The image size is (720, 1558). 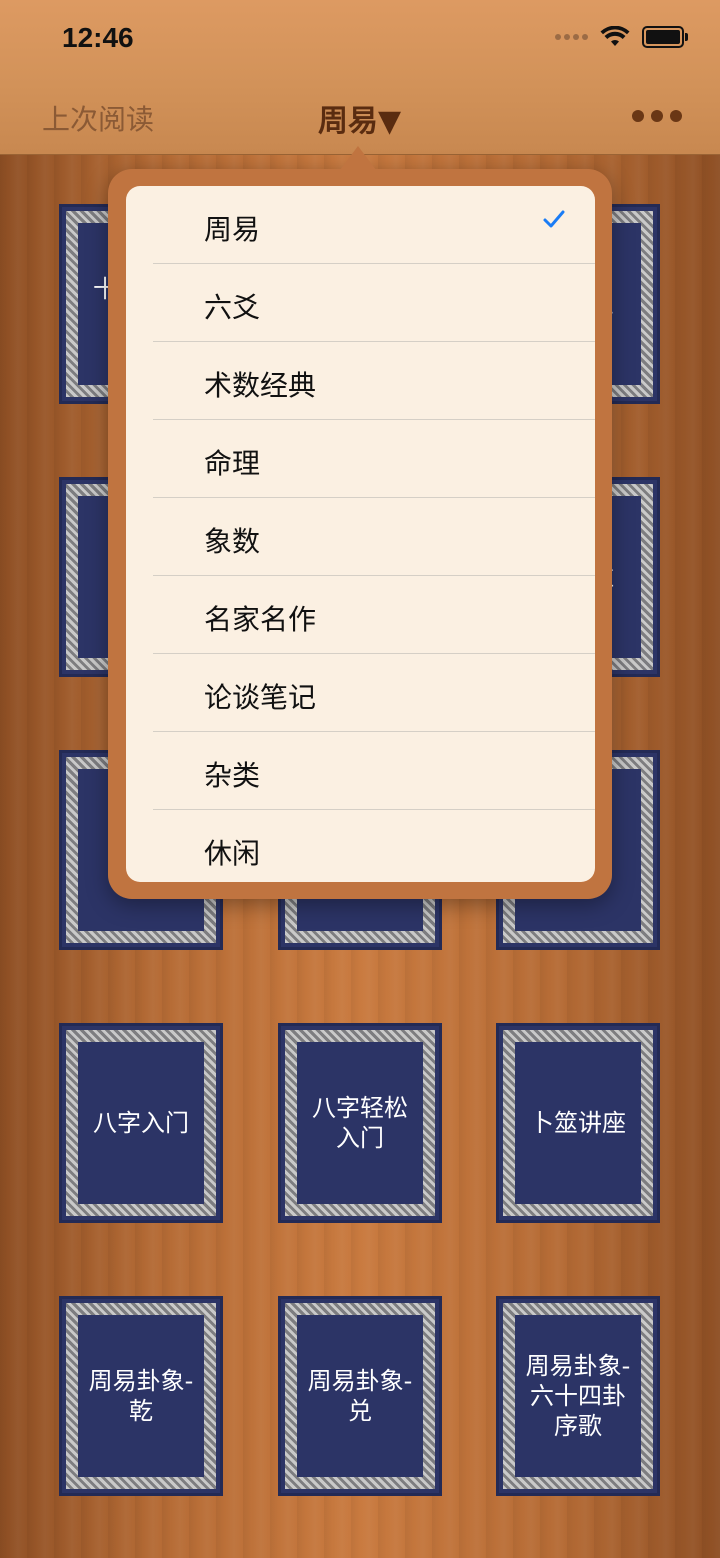 What do you see at coordinates (571, 37) in the screenshot?
I see `signal-icon` at bounding box center [571, 37].